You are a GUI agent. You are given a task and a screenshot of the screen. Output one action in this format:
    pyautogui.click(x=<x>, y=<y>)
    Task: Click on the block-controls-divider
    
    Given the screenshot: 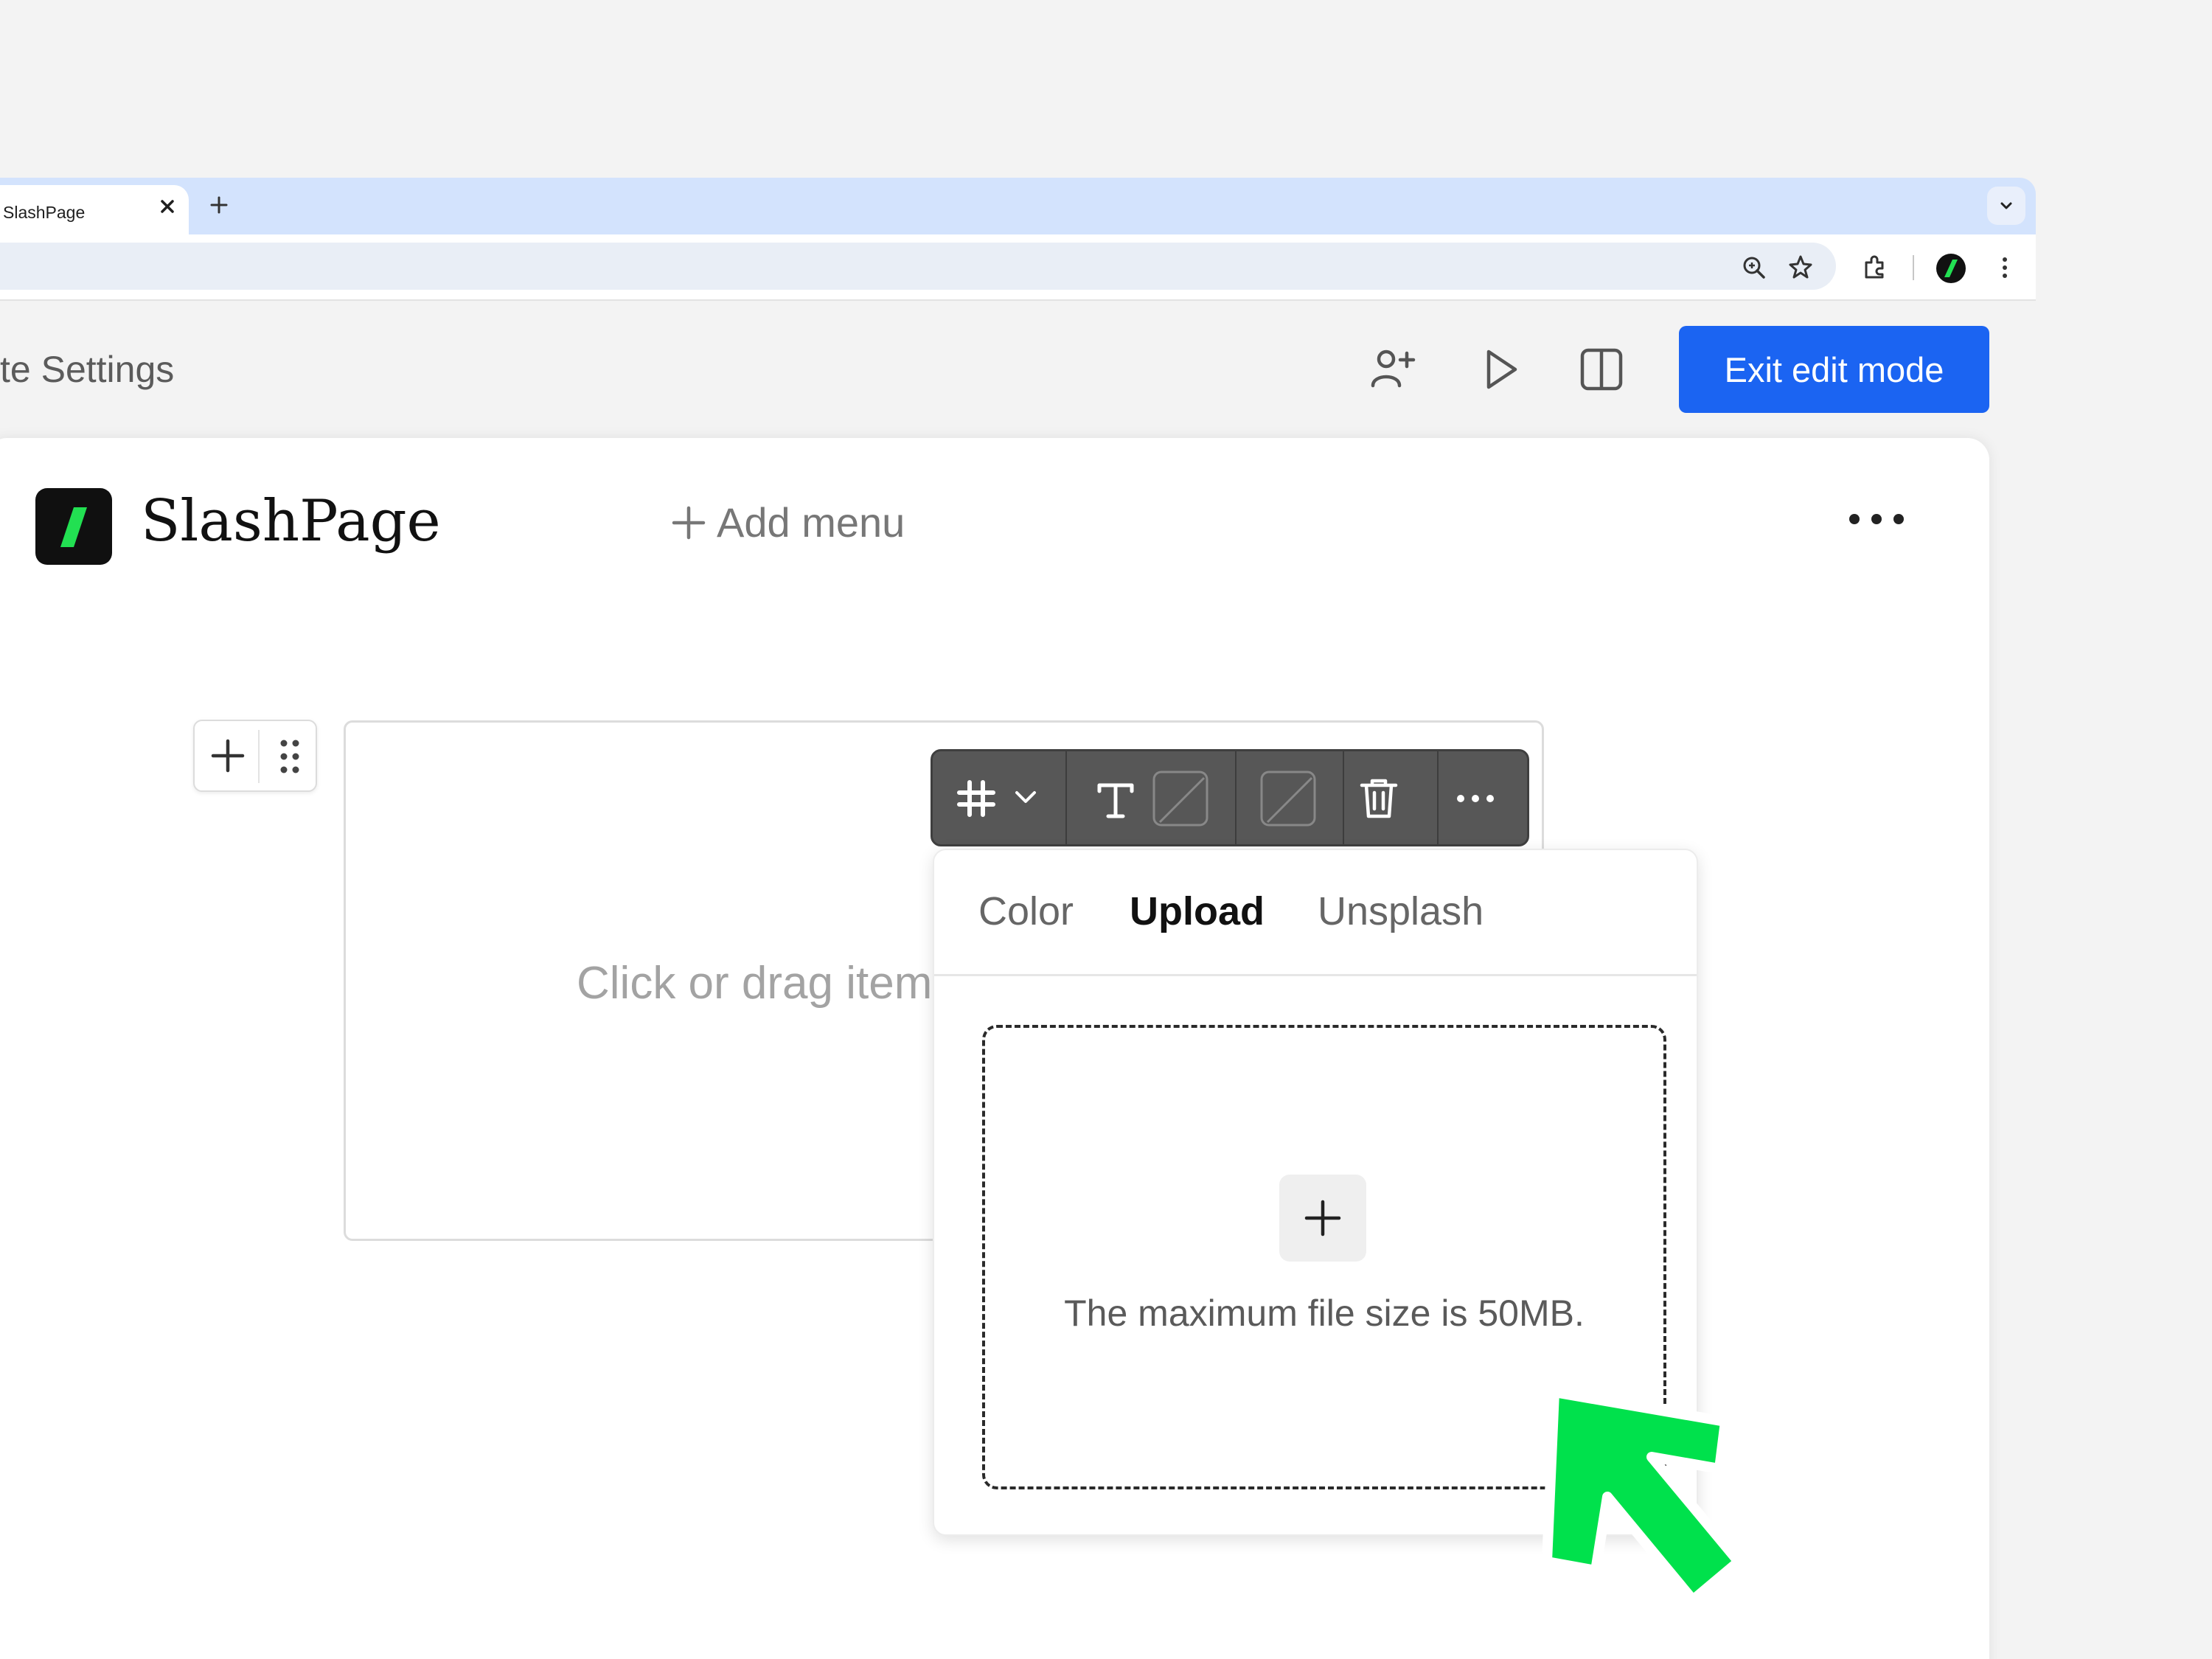 What is the action you would take?
    pyautogui.click(x=259, y=756)
    